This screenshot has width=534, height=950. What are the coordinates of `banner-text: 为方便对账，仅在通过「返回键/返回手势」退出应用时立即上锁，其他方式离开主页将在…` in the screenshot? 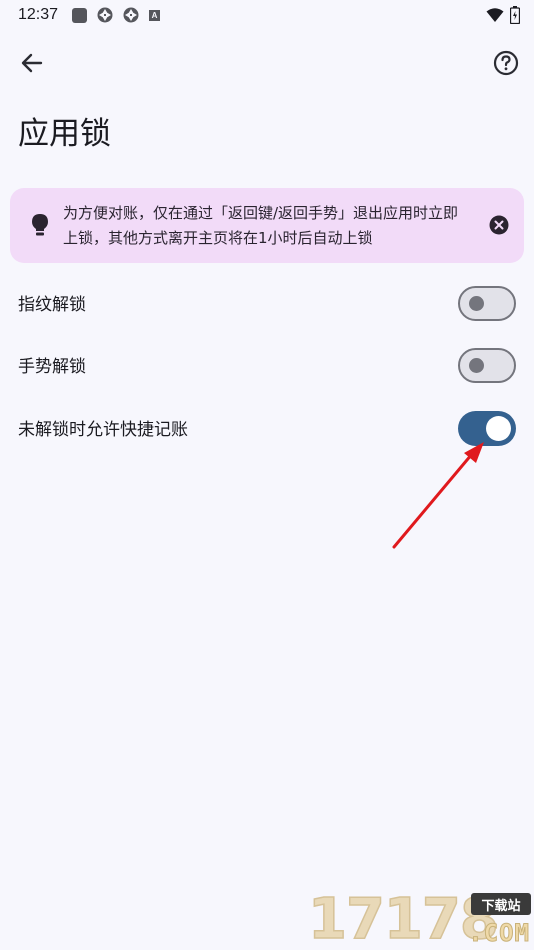 It's located at (261, 225).